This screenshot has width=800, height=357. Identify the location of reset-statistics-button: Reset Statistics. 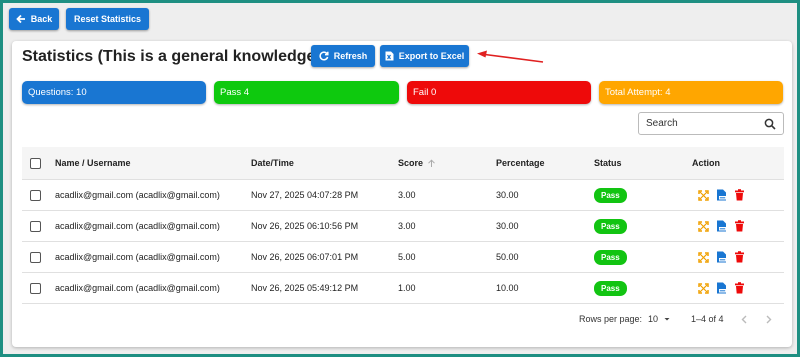
(107, 19).